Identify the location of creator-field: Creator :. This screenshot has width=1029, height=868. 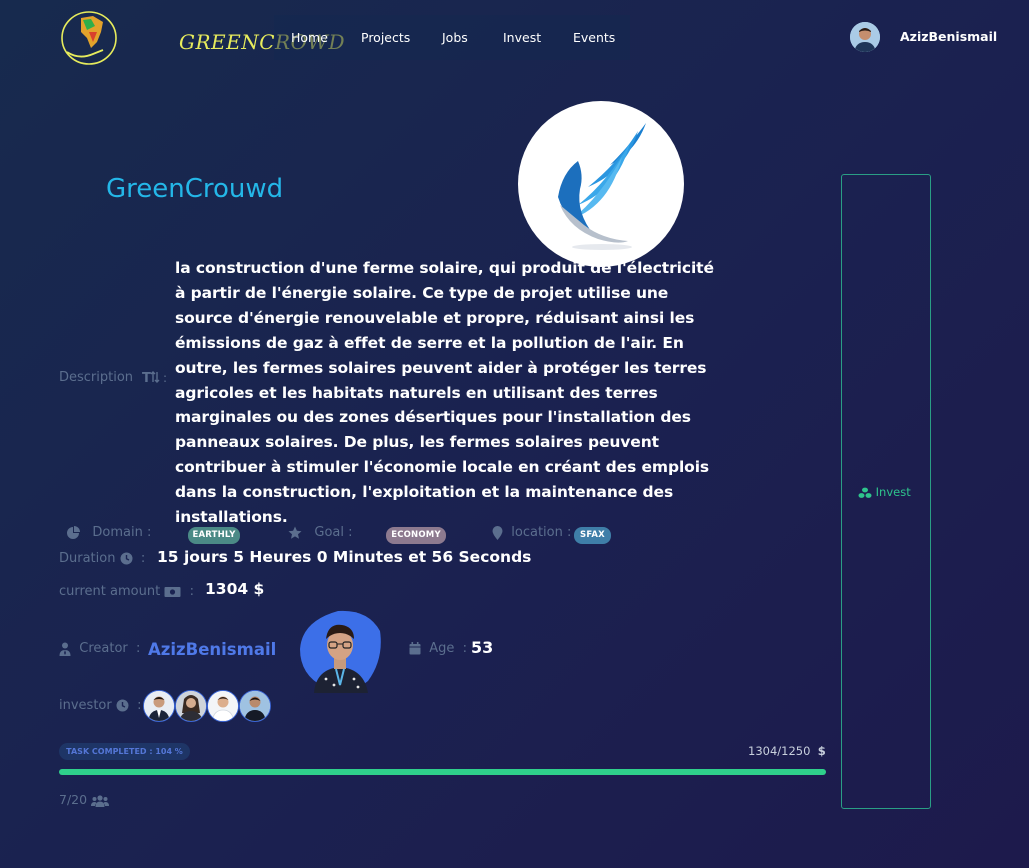
(99, 648).